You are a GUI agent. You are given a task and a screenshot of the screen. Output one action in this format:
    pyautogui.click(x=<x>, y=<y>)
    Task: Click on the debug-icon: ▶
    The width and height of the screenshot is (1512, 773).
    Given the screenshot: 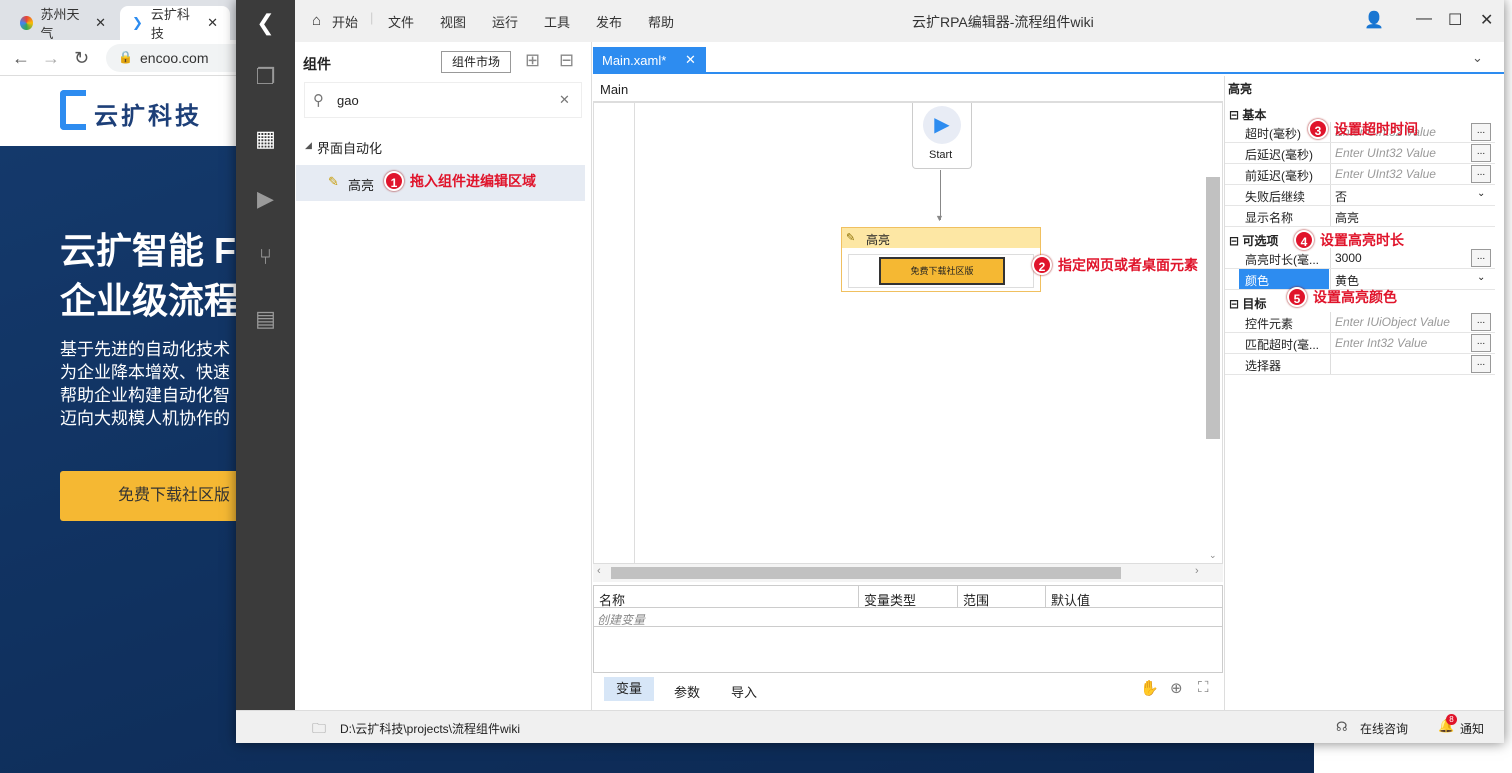 What is the action you would take?
    pyautogui.click(x=265, y=198)
    